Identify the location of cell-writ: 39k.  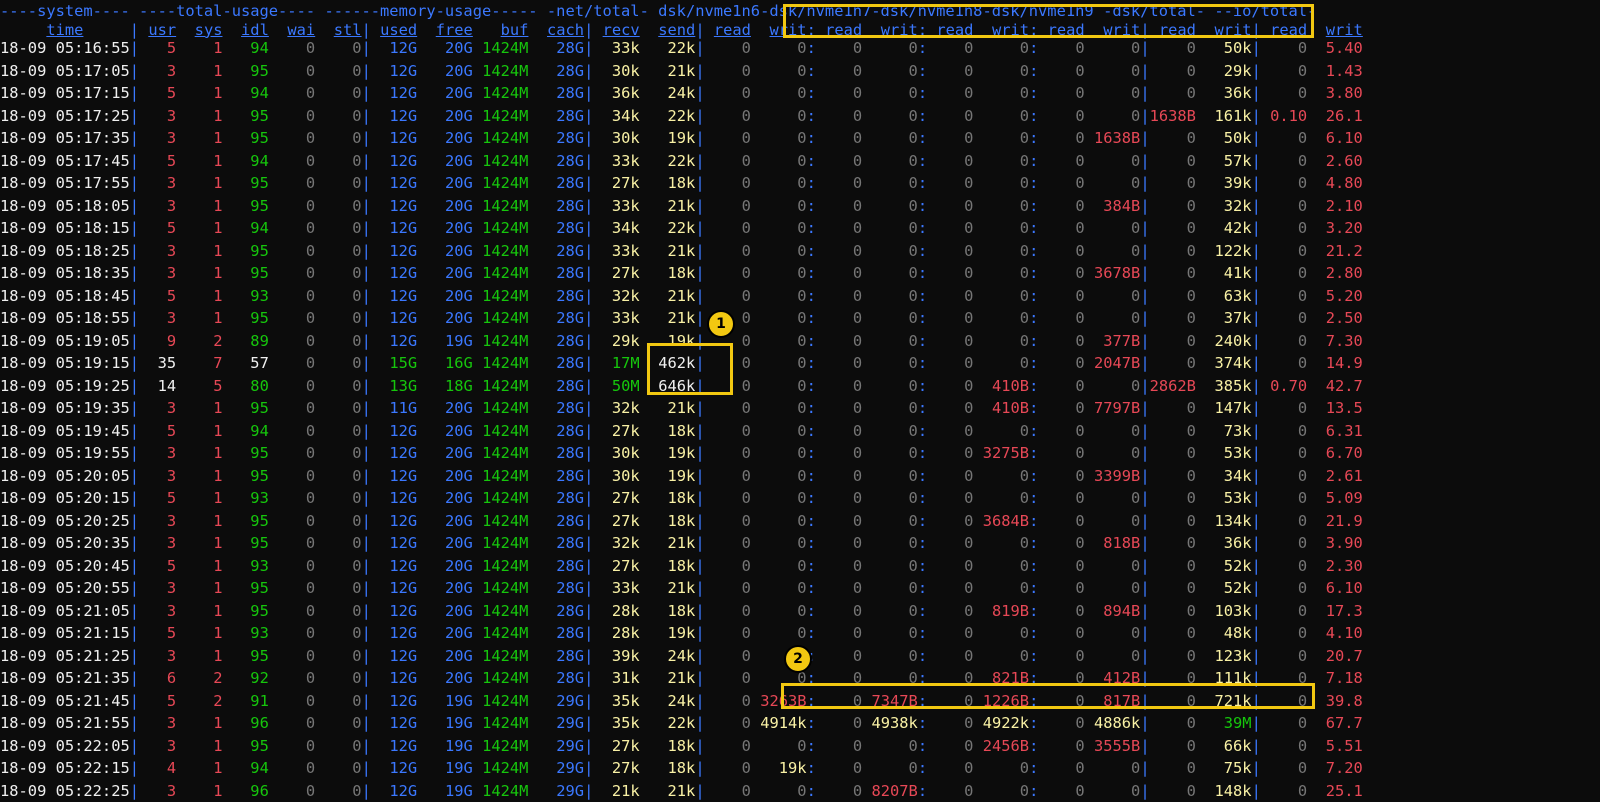
(1228, 183).